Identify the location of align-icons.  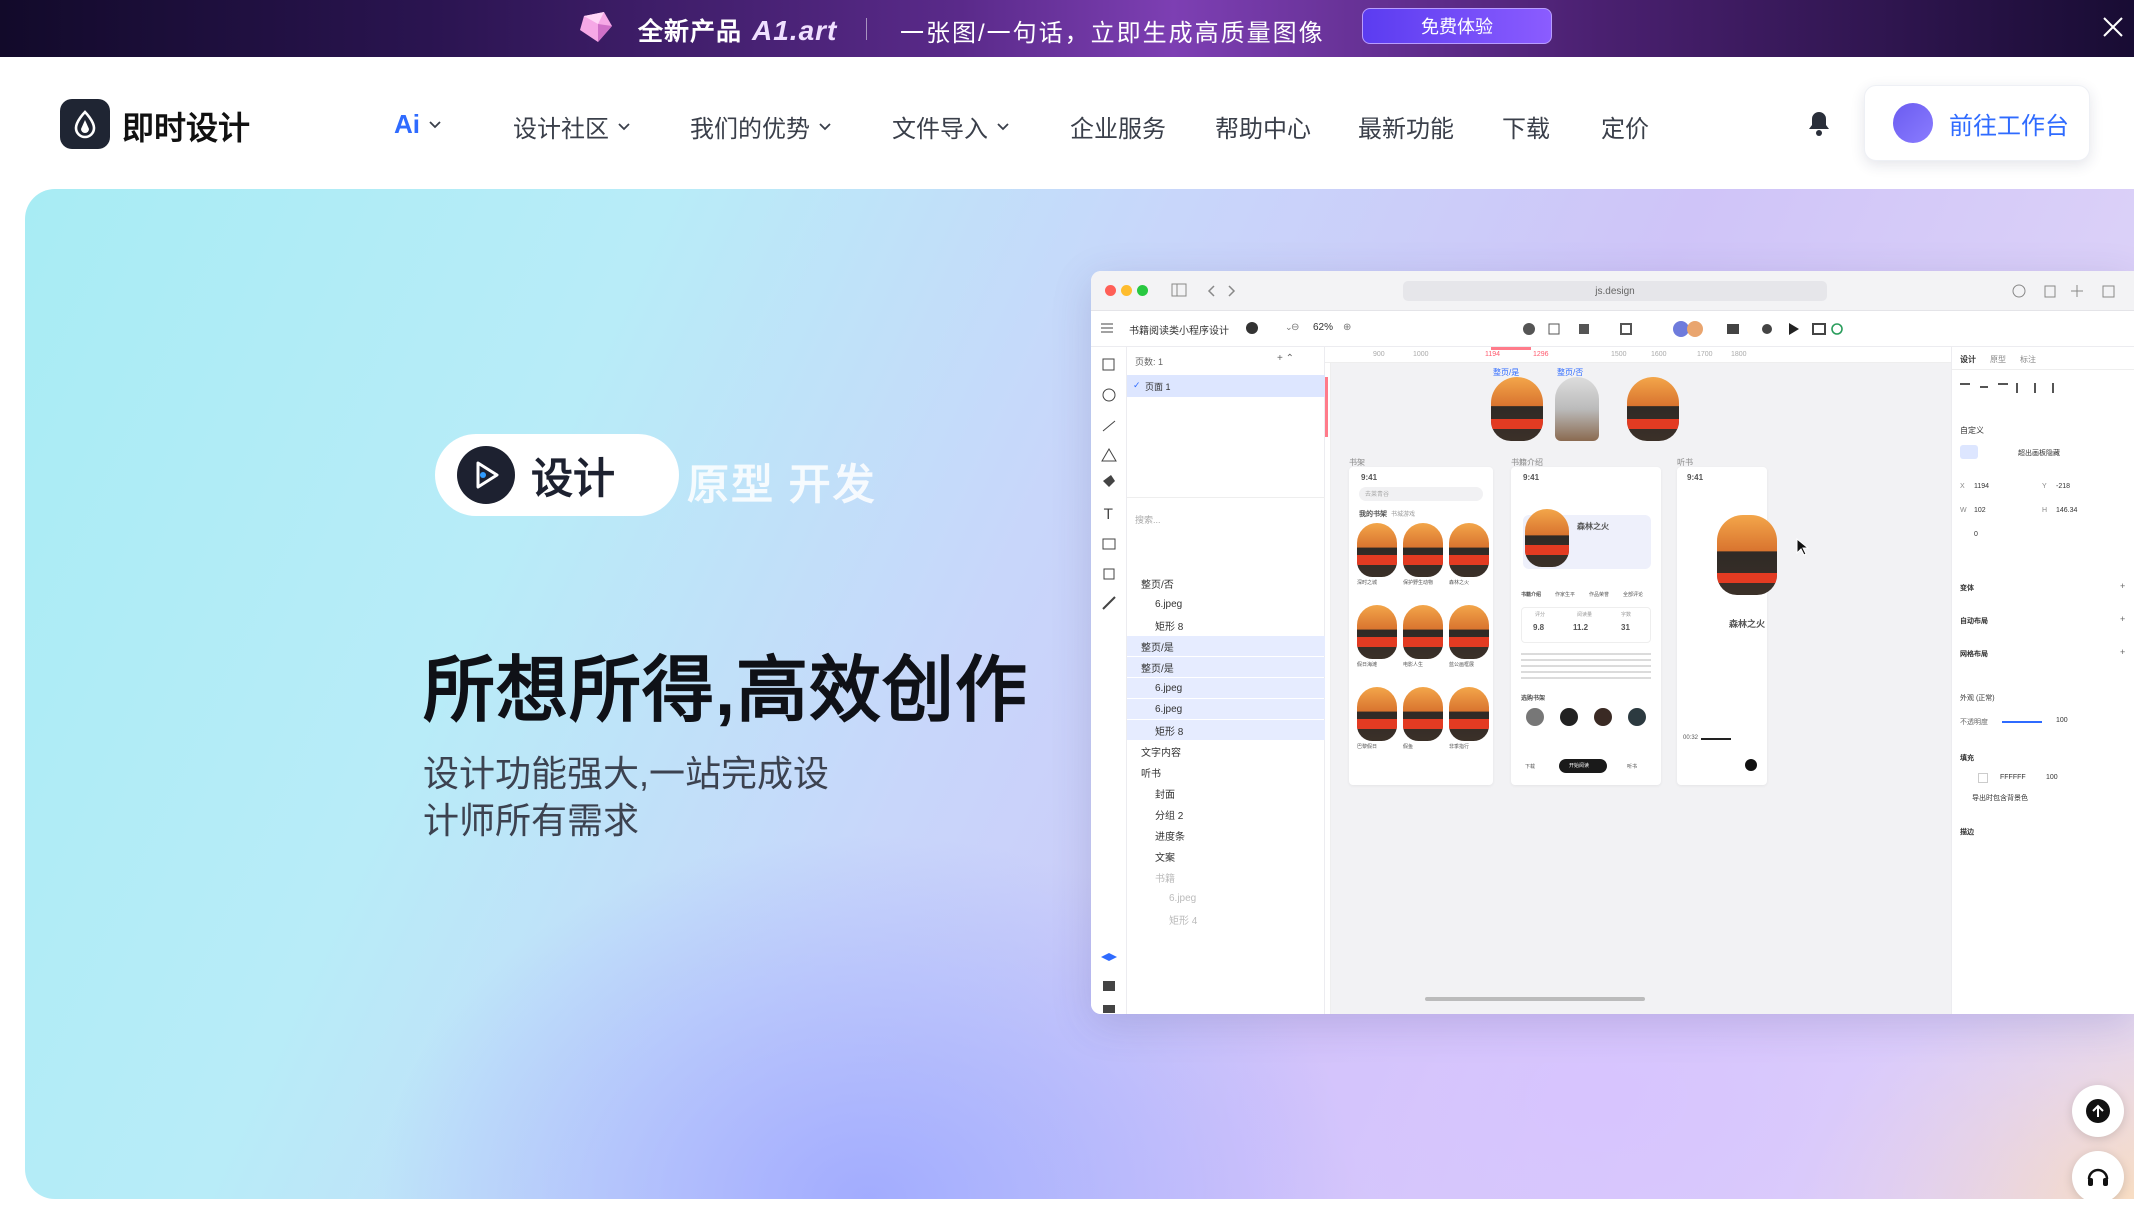
(2025, 387).